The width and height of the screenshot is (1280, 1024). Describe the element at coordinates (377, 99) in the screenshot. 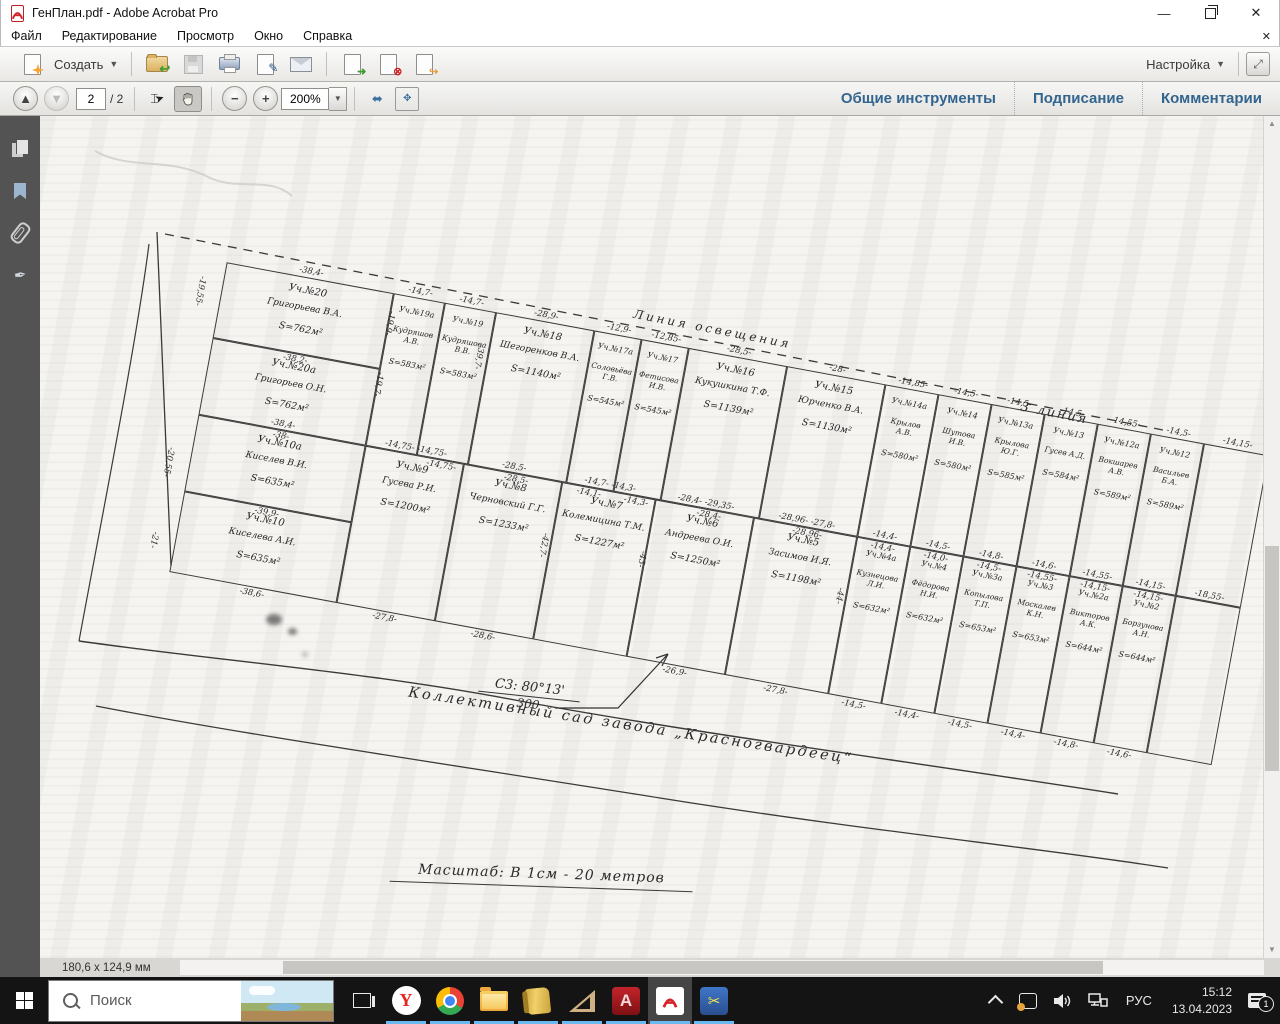

I see `fit-width-icon: ⬌` at that location.